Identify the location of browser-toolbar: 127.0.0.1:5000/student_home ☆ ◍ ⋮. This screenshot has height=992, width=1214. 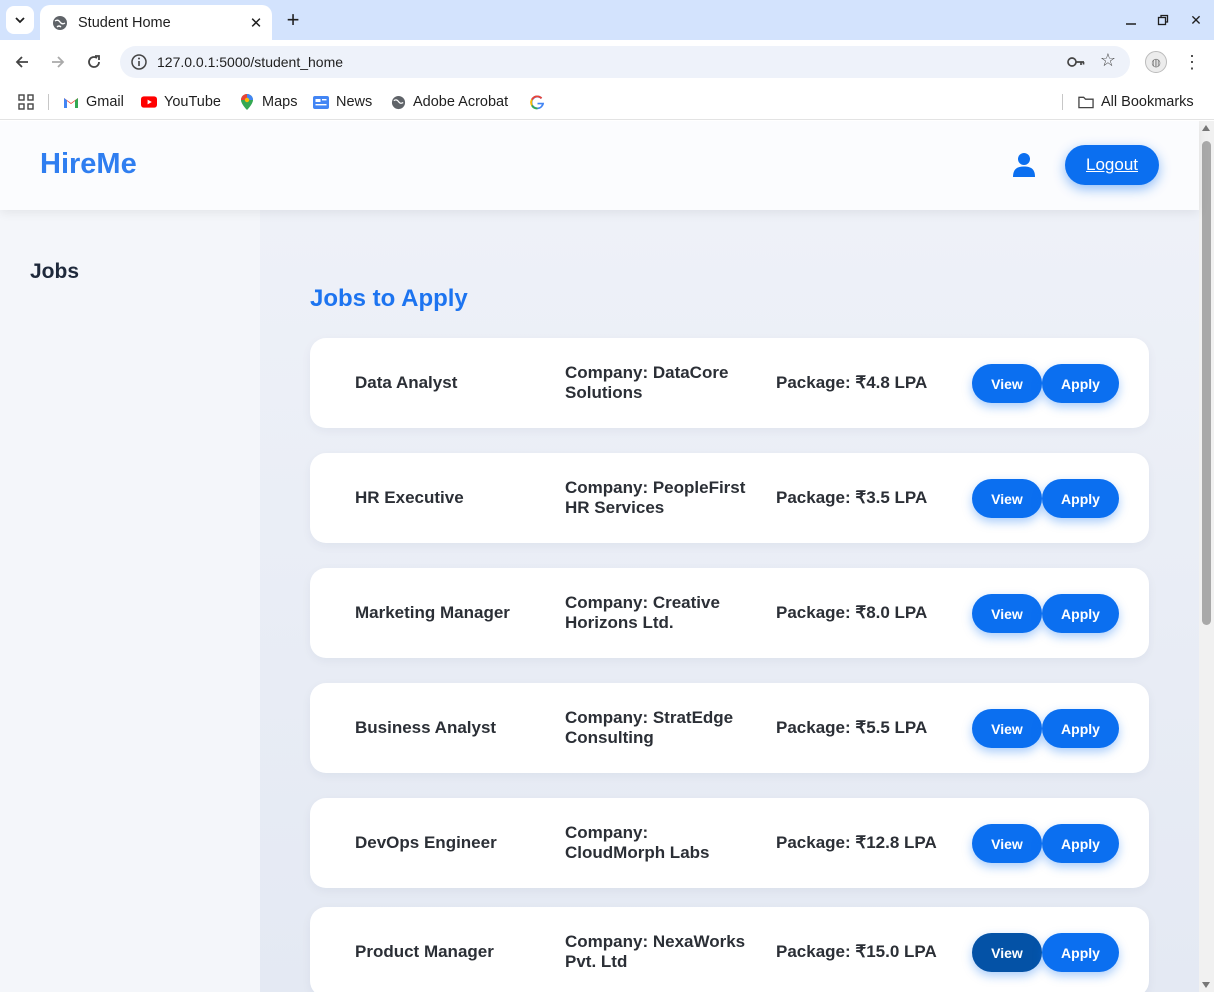
(607, 62).